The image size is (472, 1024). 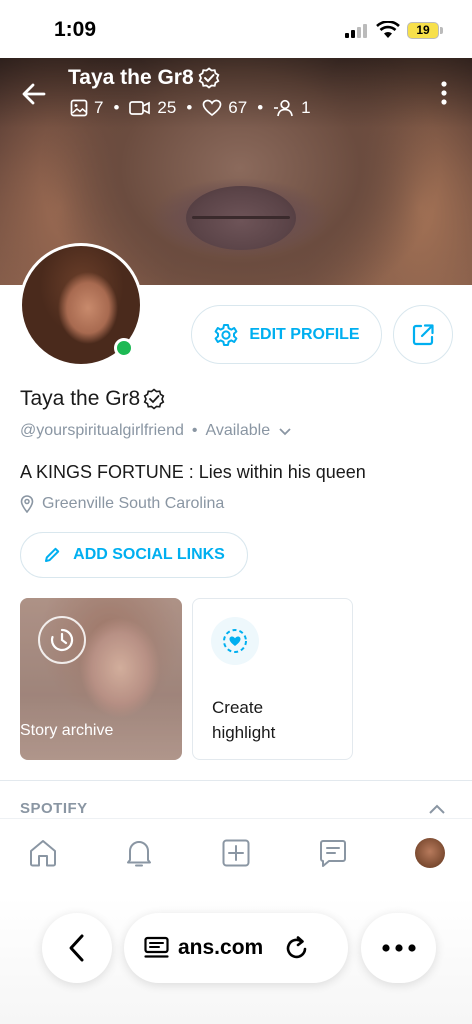 I want to click on share-button, so click(x=423, y=334).